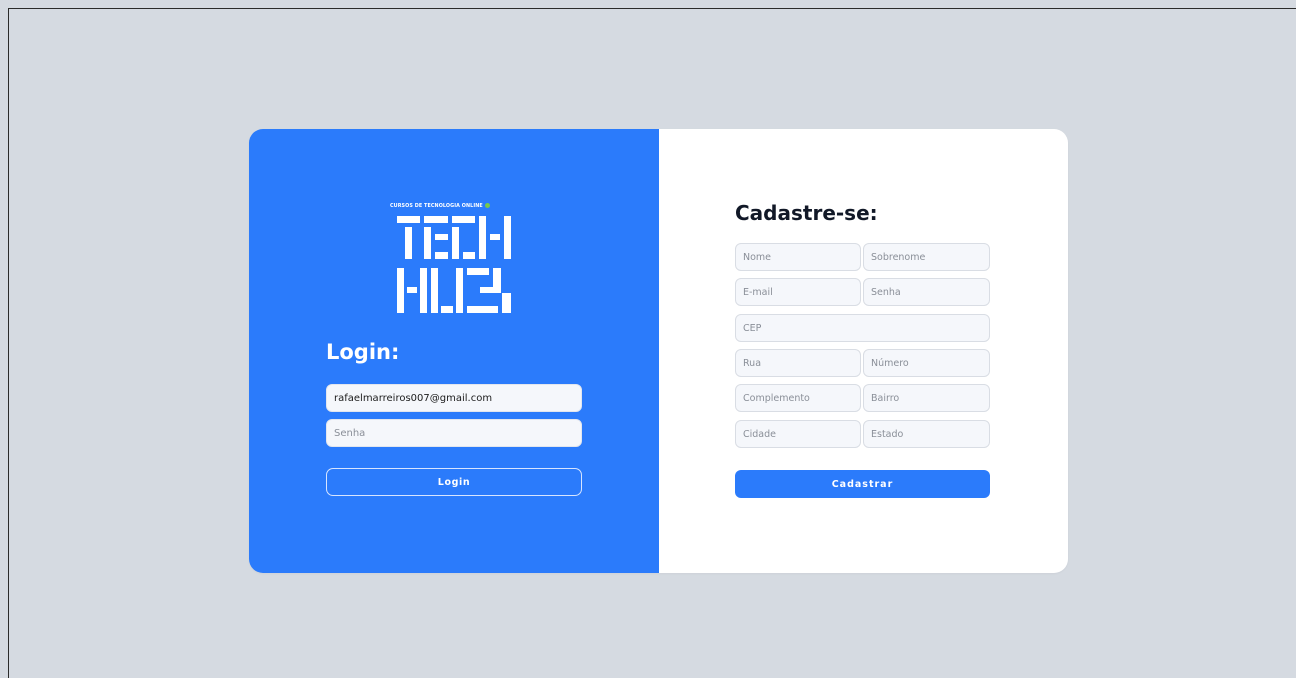 This screenshot has width=1296, height=678. Describe the element at coordinates (363, 352) in the screenshot. I see `login-title: Login:` at that location.